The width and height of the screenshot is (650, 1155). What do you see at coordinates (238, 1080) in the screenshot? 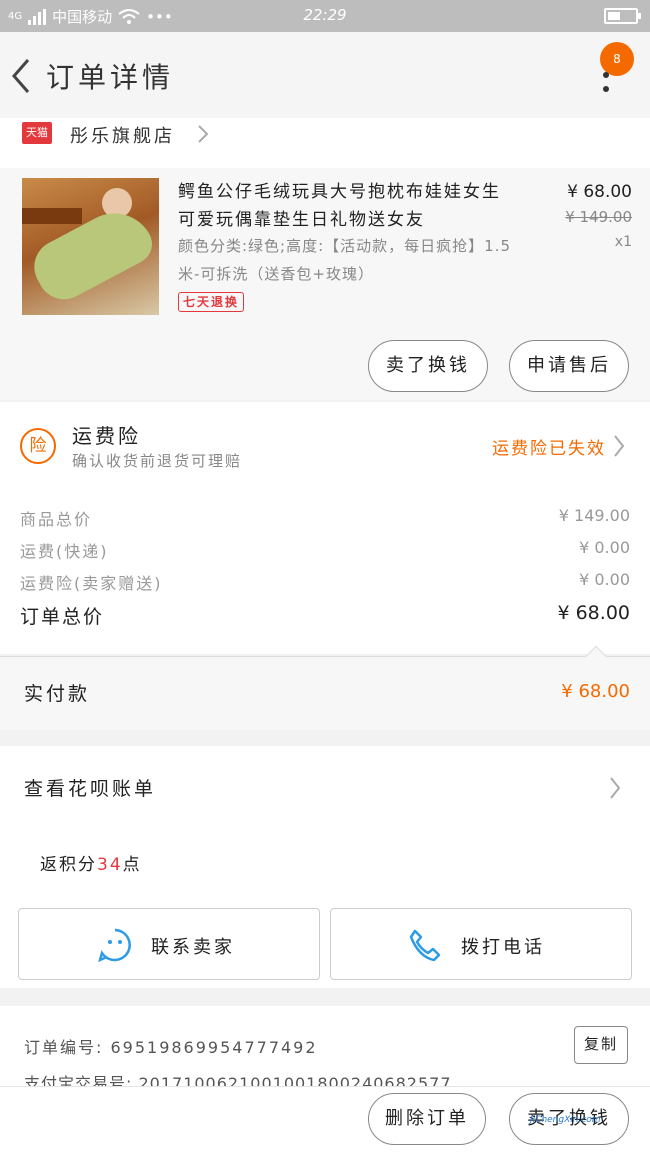
I see `alipay-transaction-number: 支付宝交易号: 2017100621001001800240682577` at bounding box center [238, 1080].